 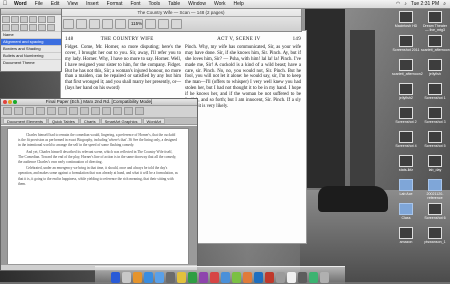 I want to click on toolbox-icon, so click(x=117, y=111).